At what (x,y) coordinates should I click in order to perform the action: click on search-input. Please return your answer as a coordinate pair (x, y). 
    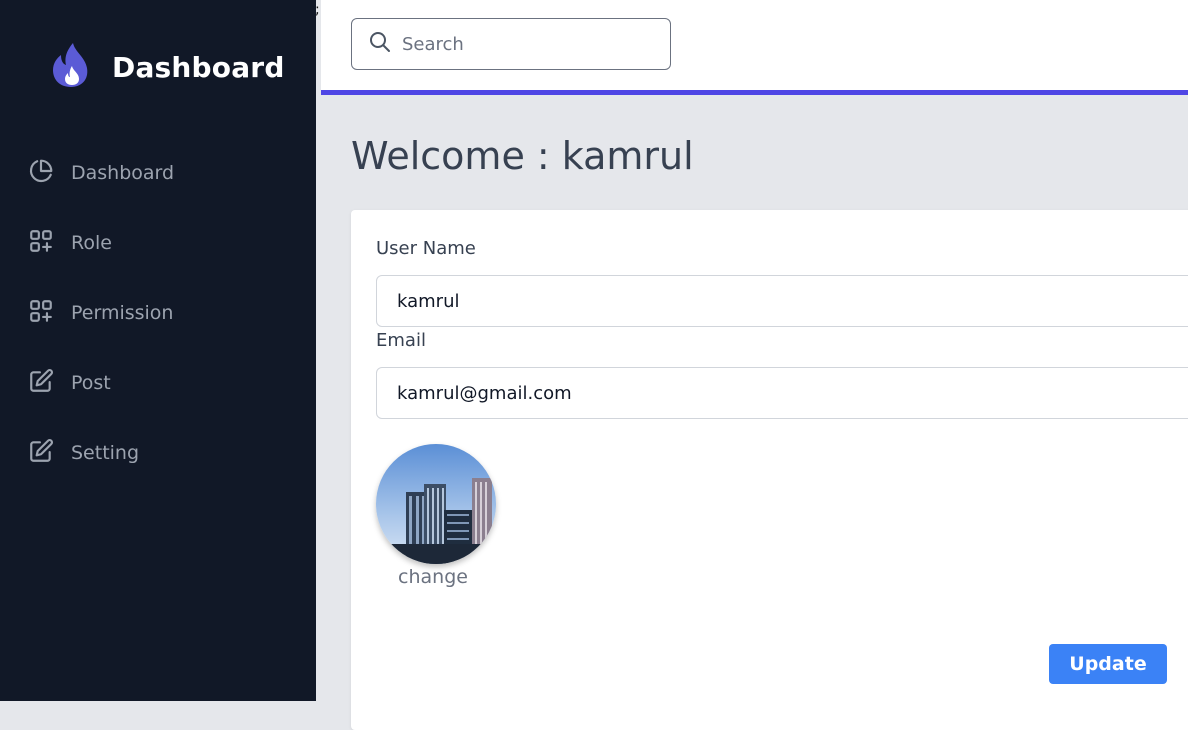
    Looking at the image, I should click on (527, 44).